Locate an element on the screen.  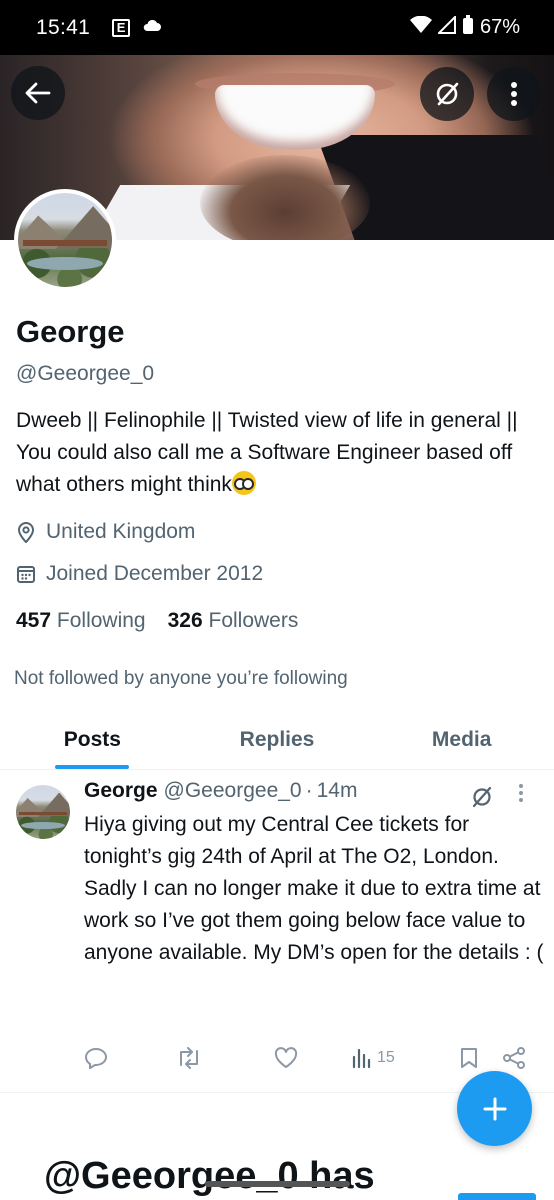
cloud-icon is located at coordinates (152, 27).